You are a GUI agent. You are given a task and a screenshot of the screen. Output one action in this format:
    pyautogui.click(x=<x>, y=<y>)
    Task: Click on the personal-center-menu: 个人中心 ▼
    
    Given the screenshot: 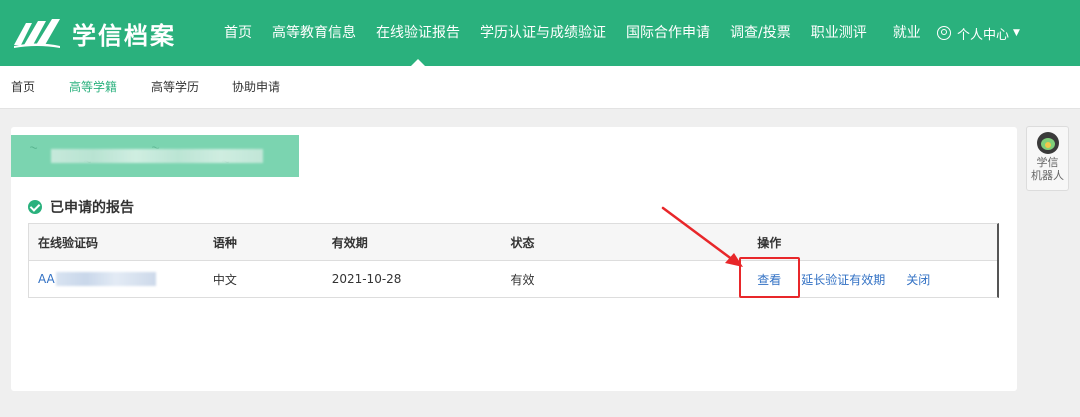 What is the action you would take?
    pyautogui.click(x=978, y=33)
    